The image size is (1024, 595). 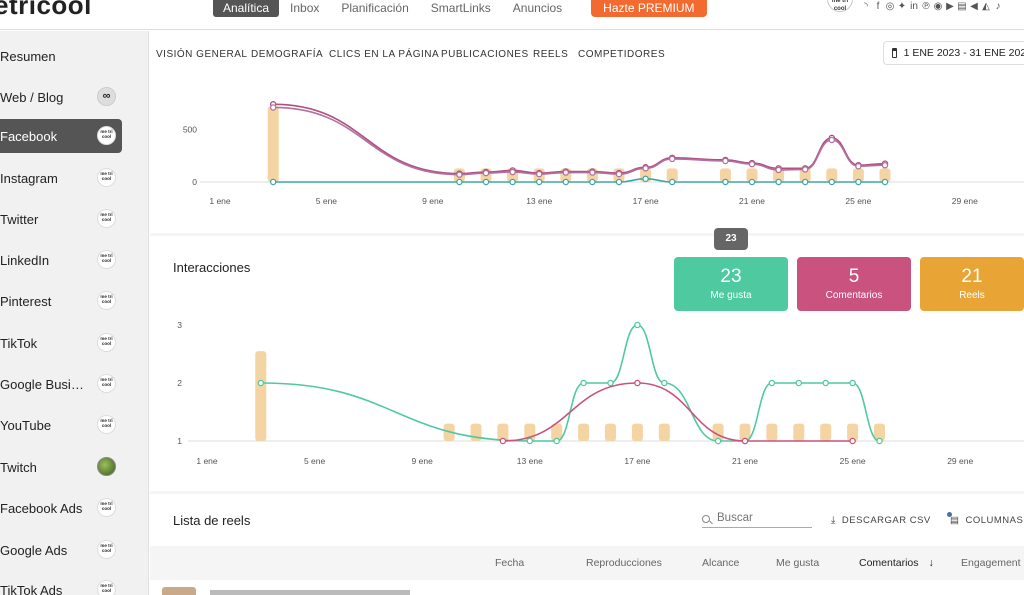 I want to click on search-icon, so click(x=706, y=519).